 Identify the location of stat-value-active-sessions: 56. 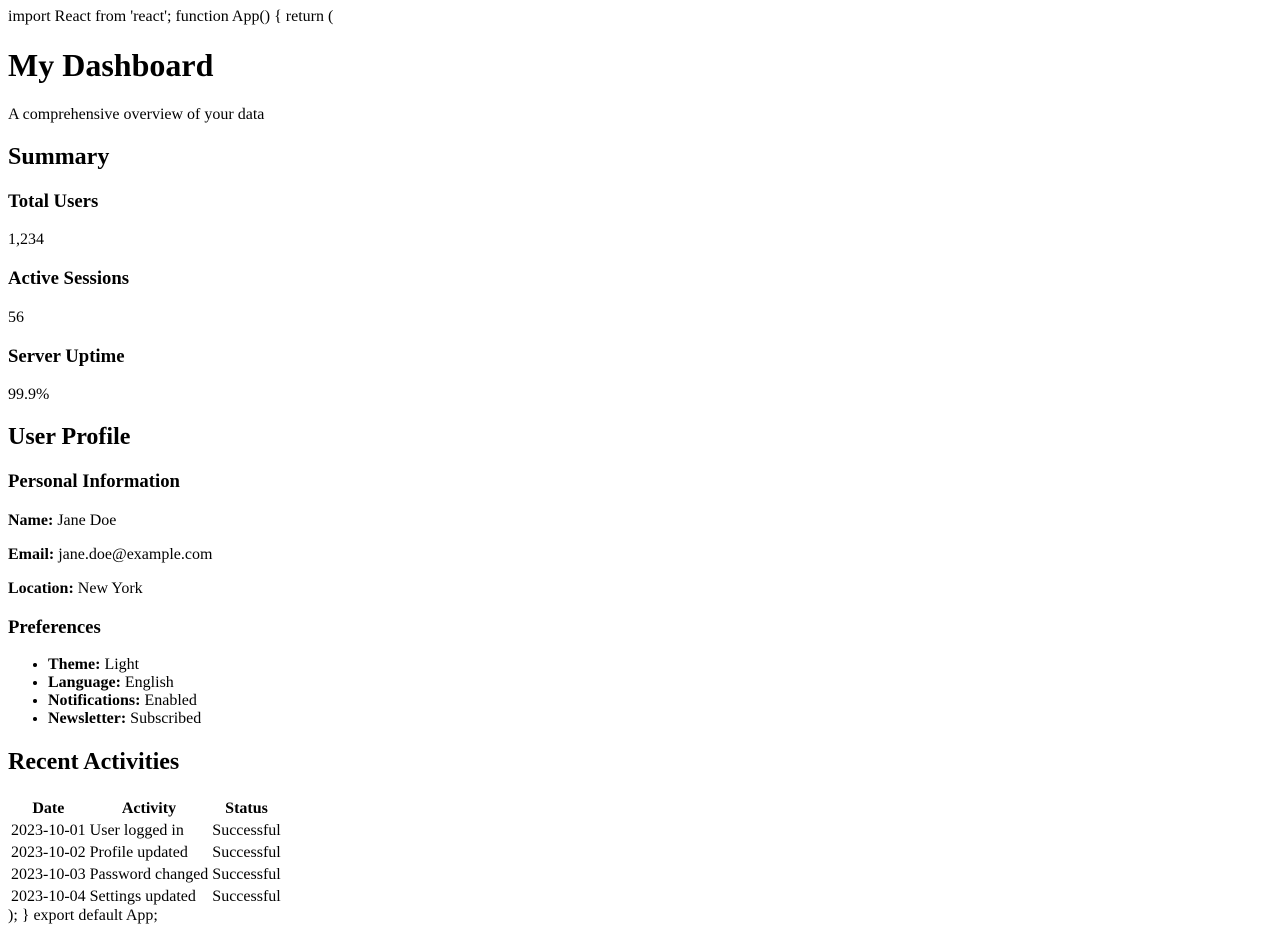
(16, 317).